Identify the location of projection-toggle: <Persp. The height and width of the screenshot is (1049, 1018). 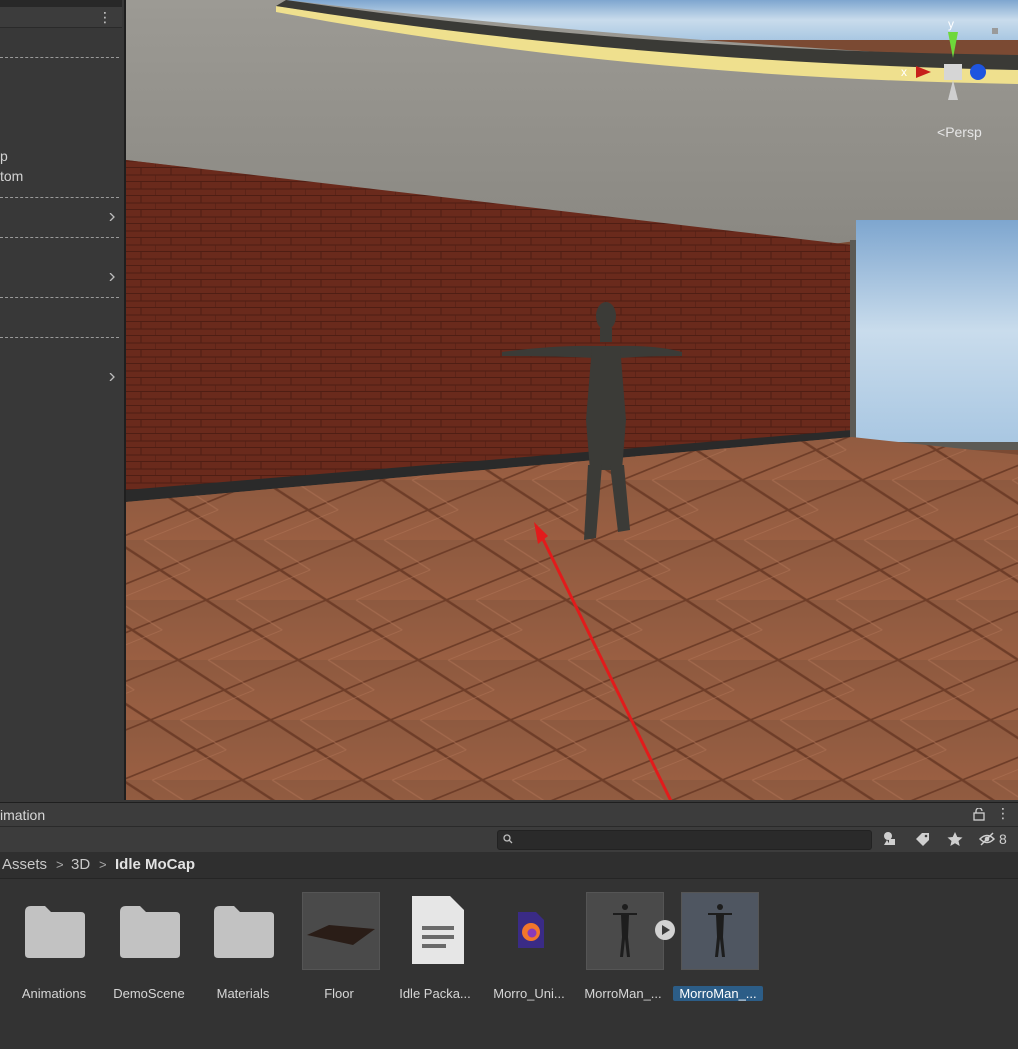
(959, 132).